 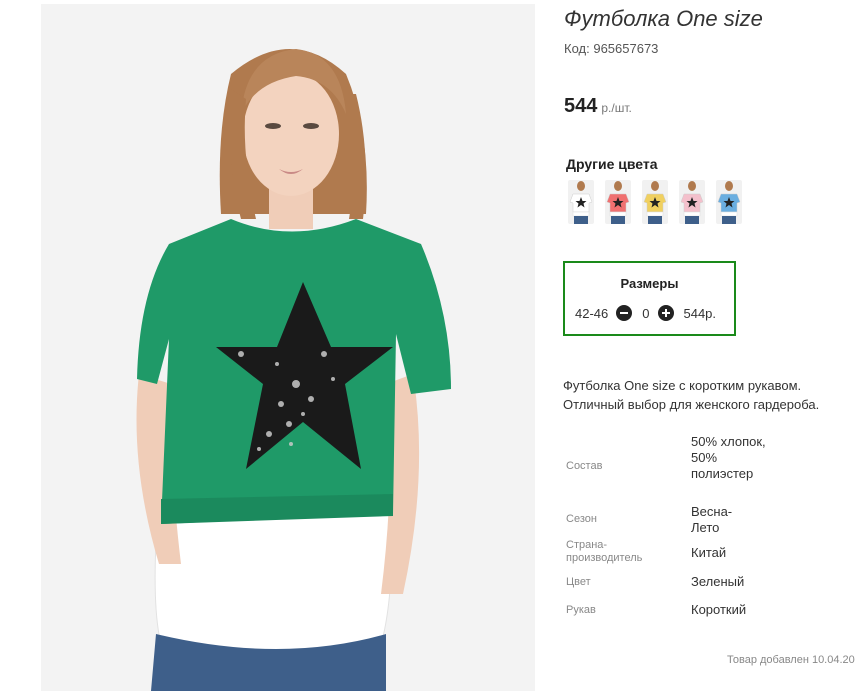 I want to click on other-colors-list, so click(x=655, y=202).